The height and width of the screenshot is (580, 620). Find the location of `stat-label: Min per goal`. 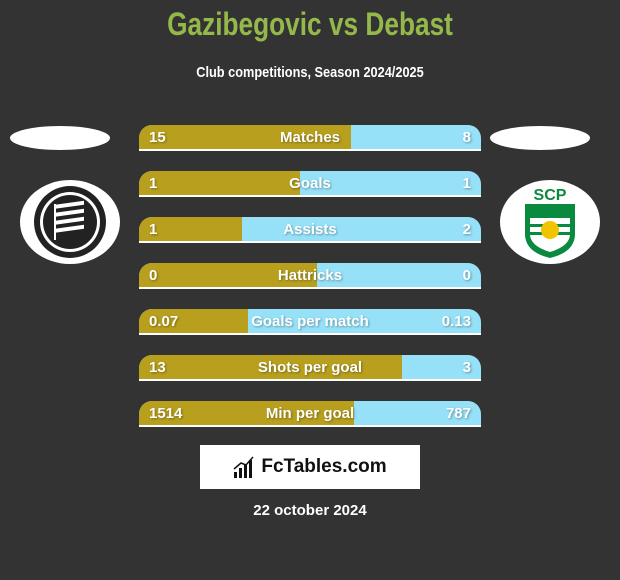

stat-label: Min per goal is located at coordinates (310, 413).